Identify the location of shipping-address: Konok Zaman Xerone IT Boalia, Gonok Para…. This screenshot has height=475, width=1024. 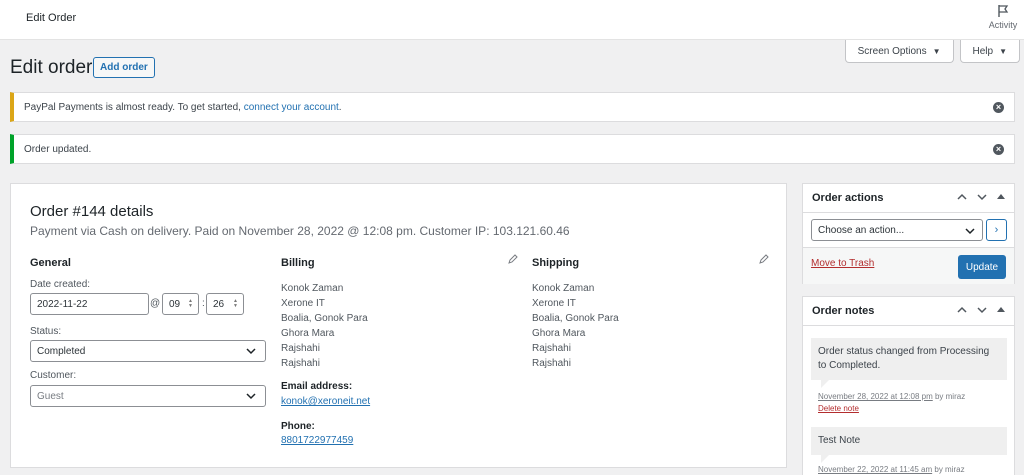
(575, 326).